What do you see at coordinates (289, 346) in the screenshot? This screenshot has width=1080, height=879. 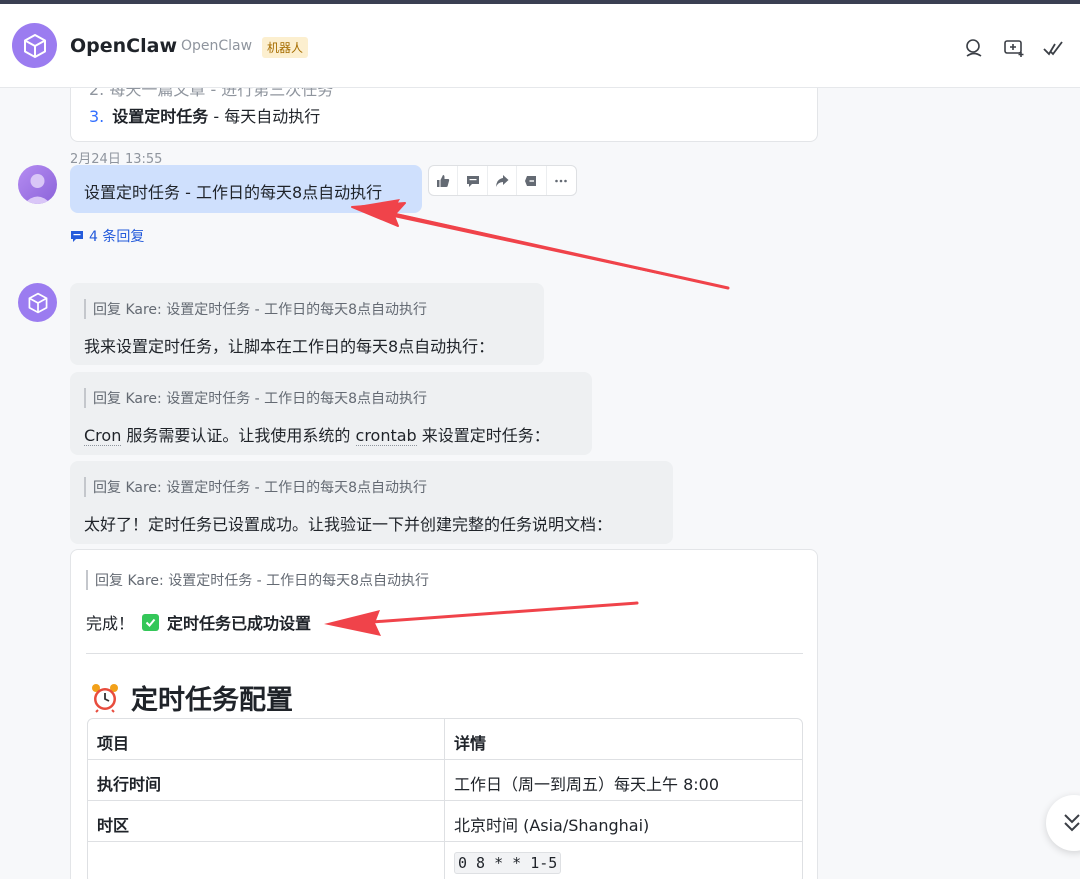 I see `message-text: 我来设置定时任务，让脚本在工作日的每天8点自动执行：` at bounding box center [289, 346].